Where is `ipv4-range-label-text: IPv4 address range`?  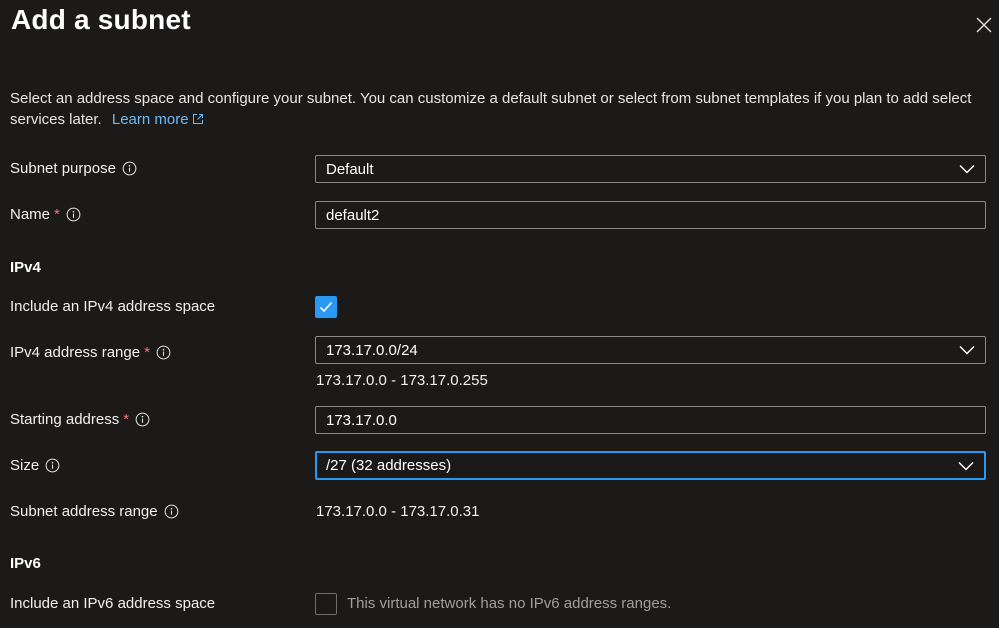 ipv4-range-label-text: IPv4 address range is located at coordinates (75, 352).